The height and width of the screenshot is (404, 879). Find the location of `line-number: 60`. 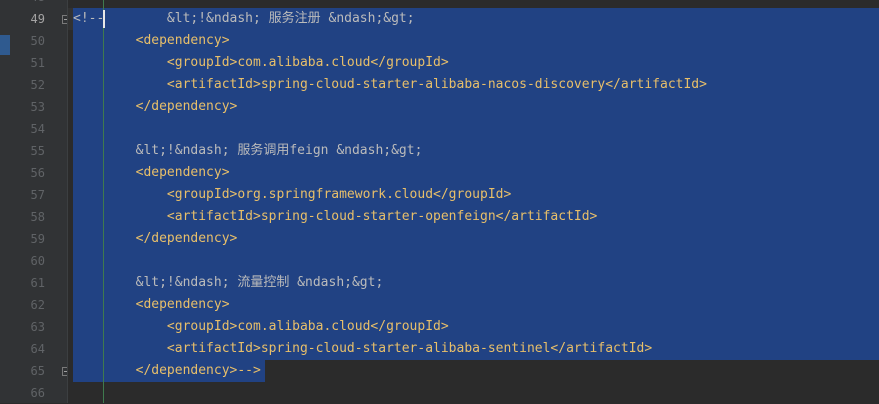

line-number: 60 is located at coordinates (37, 261).